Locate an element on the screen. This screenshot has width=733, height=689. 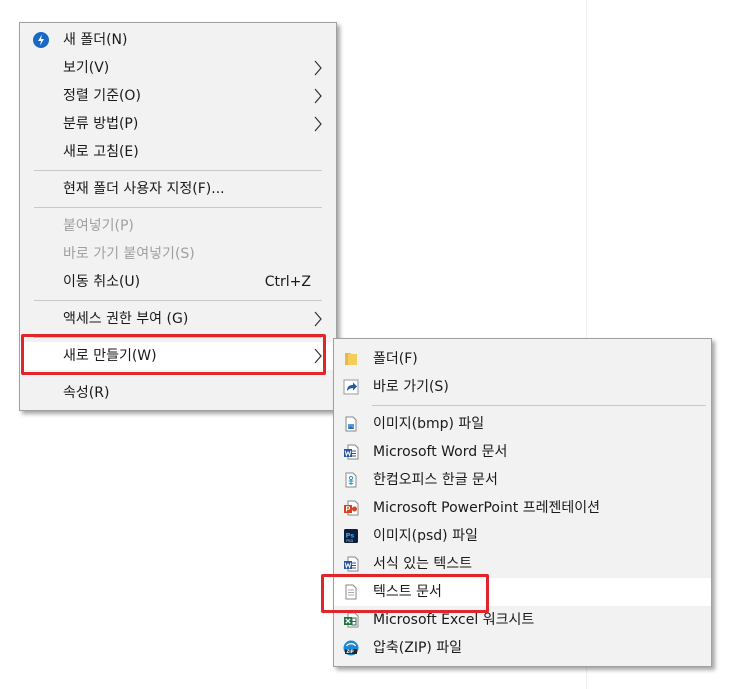
submenu-item-bitmap: 이미지(bmp) 파일 is located at coordinates (522, 424).